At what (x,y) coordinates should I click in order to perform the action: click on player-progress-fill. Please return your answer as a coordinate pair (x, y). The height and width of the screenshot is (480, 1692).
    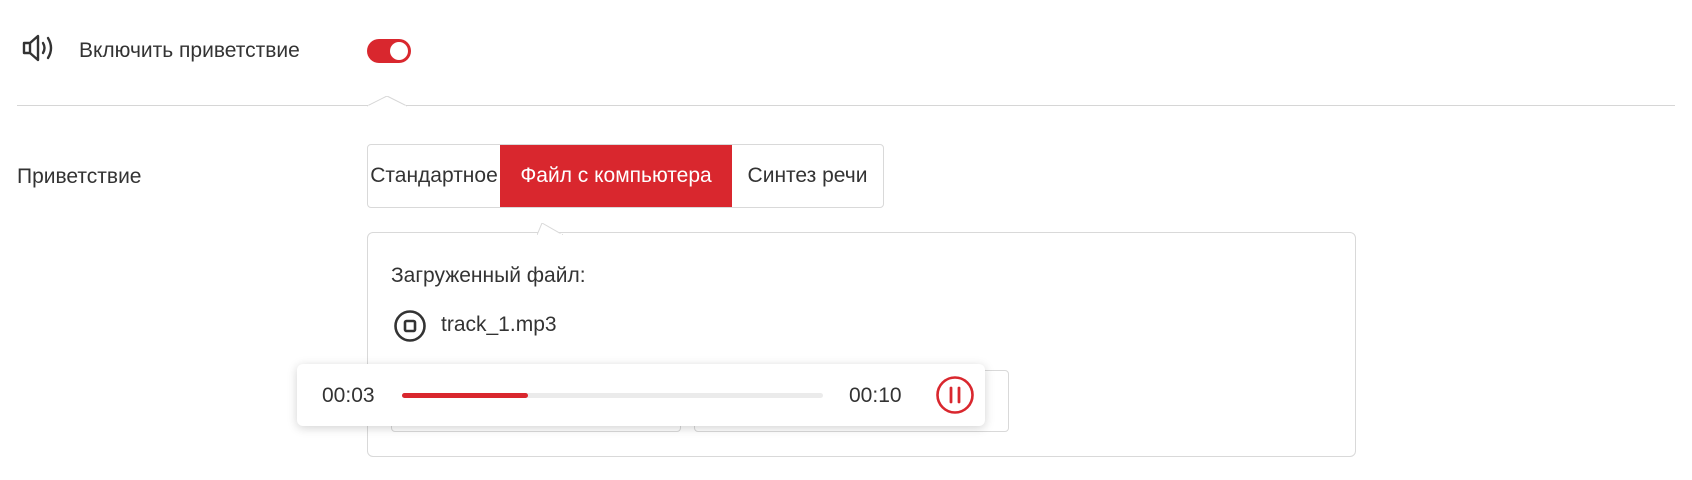
    Looking at the image, I should click on (465, 395).